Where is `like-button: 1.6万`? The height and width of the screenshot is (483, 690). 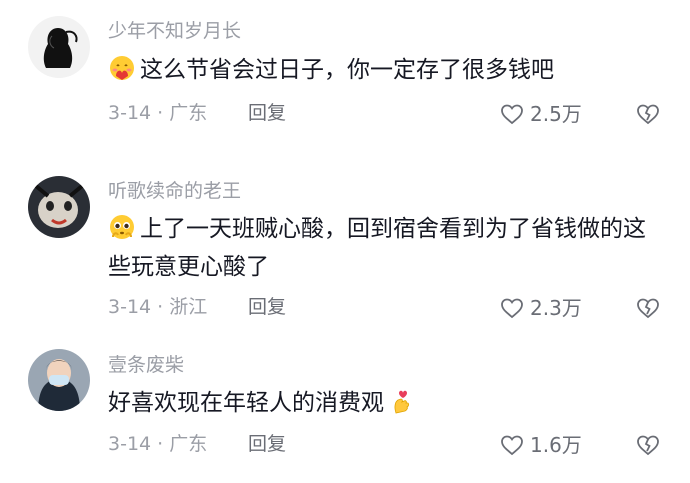 like-button: 1.6万 is located at coordinates (541, 445).